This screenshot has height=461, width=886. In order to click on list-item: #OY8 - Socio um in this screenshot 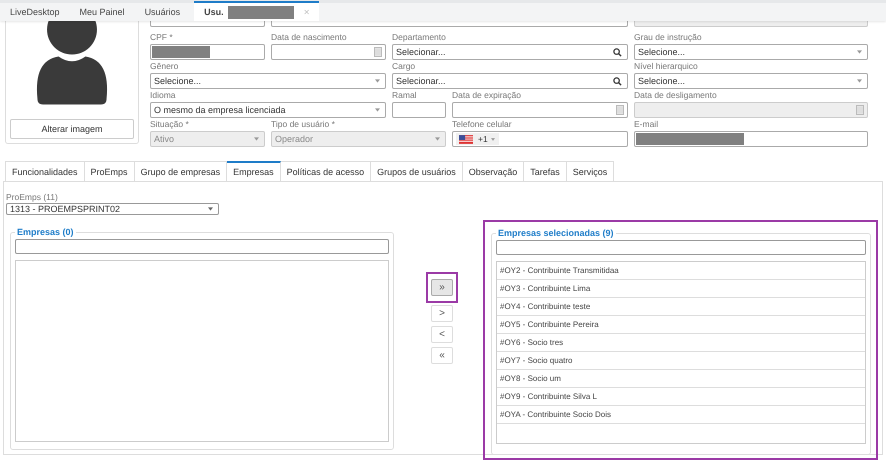, I will do `click(681, 379)`.